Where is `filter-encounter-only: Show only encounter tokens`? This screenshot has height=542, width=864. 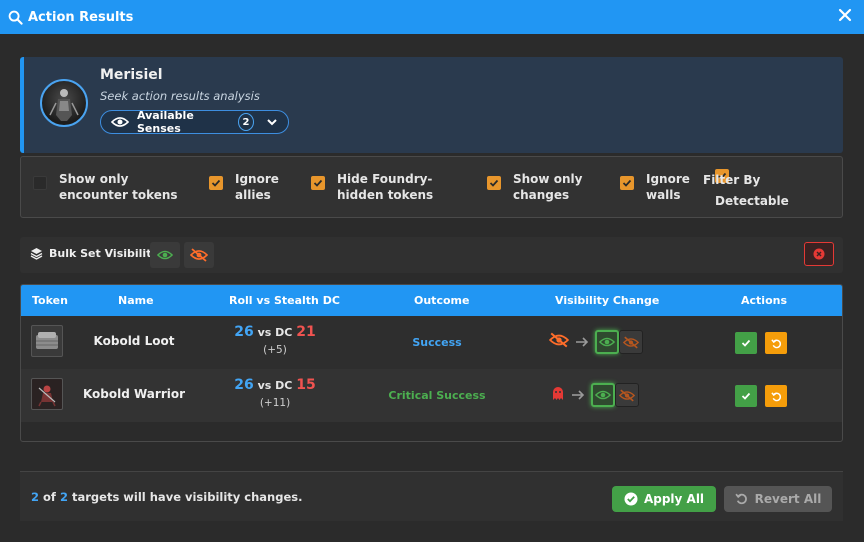 filter-encounter-only: Show only encounter tokens is located at coordinates (108, 187).